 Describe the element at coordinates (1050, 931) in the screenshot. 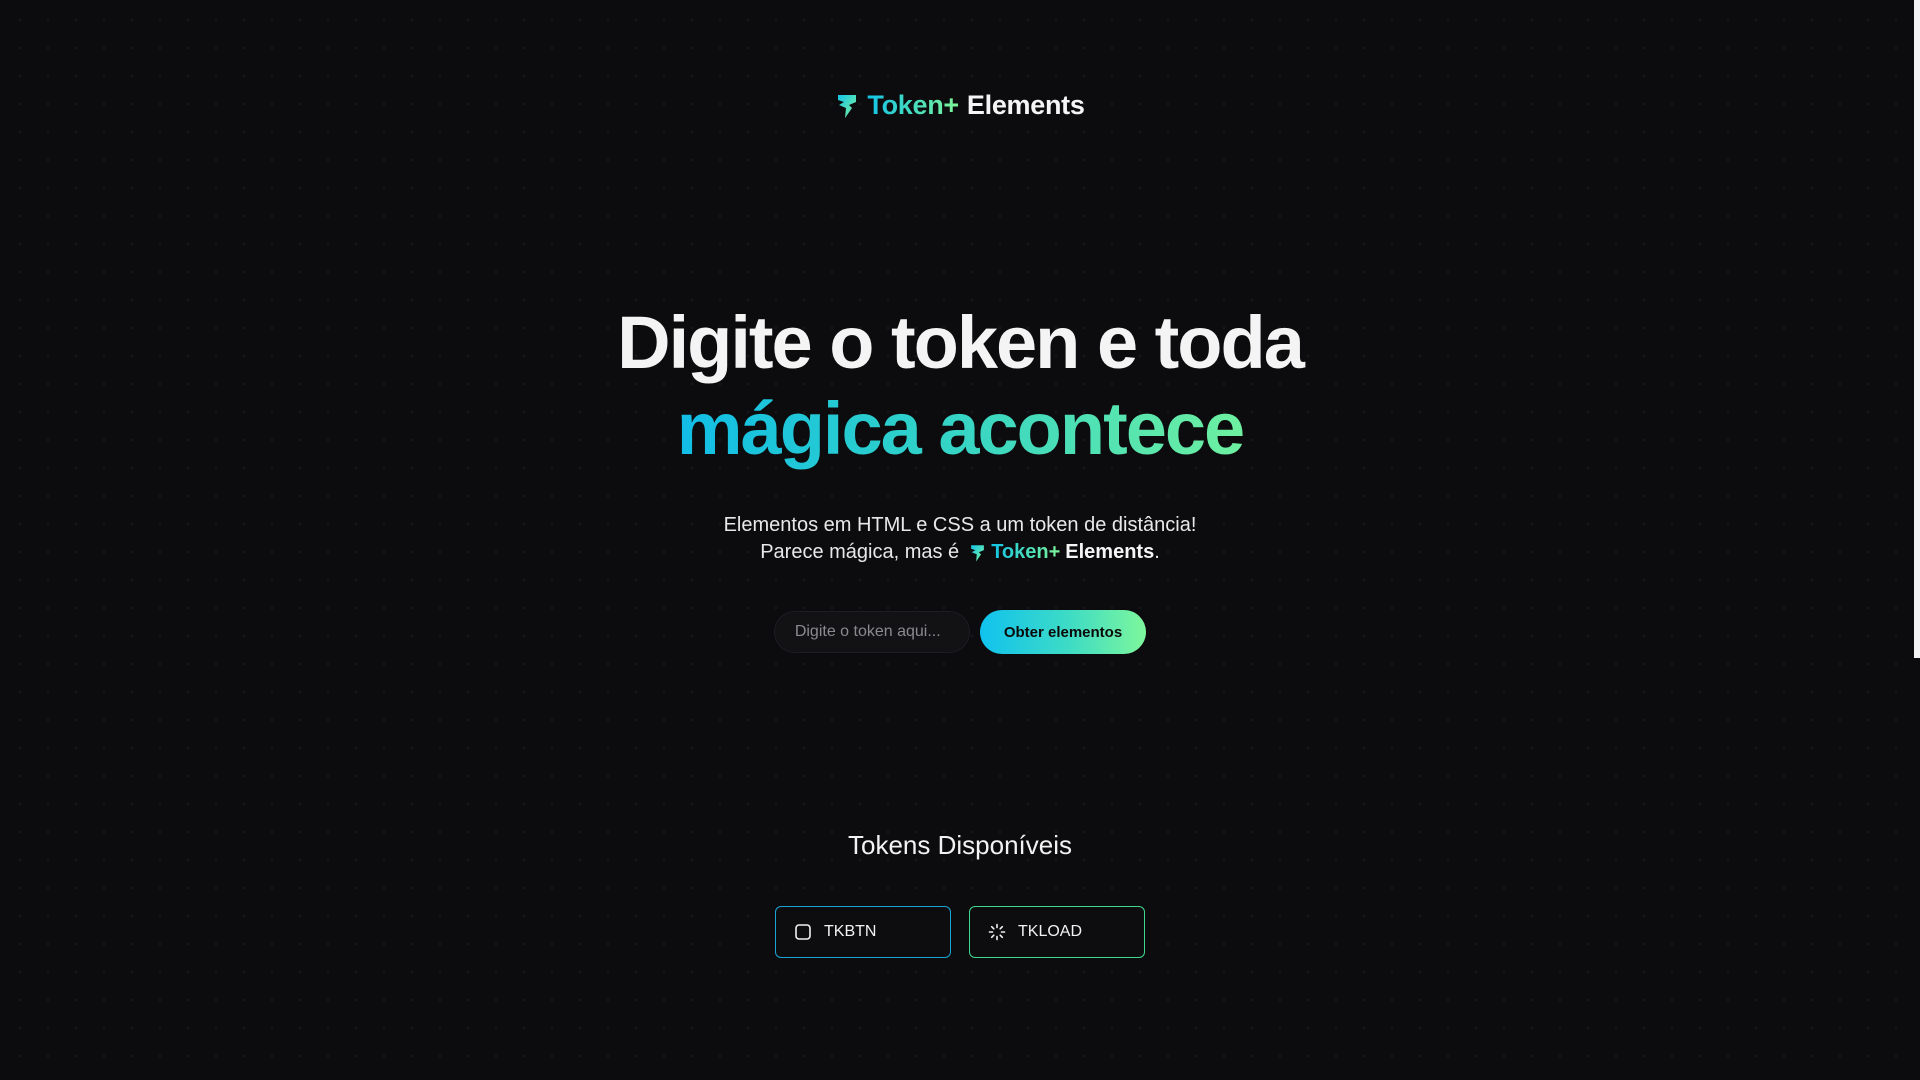

I see `token-card-label: TKLOAD` at that location.